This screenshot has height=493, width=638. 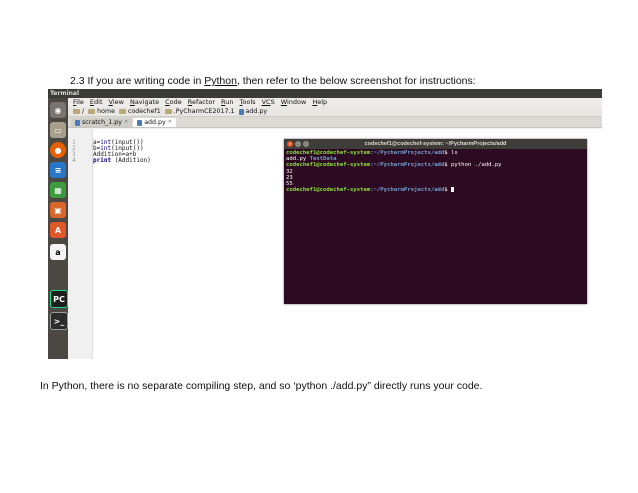 I want to click on software-center-icon: A, so click(x=58, y=230).